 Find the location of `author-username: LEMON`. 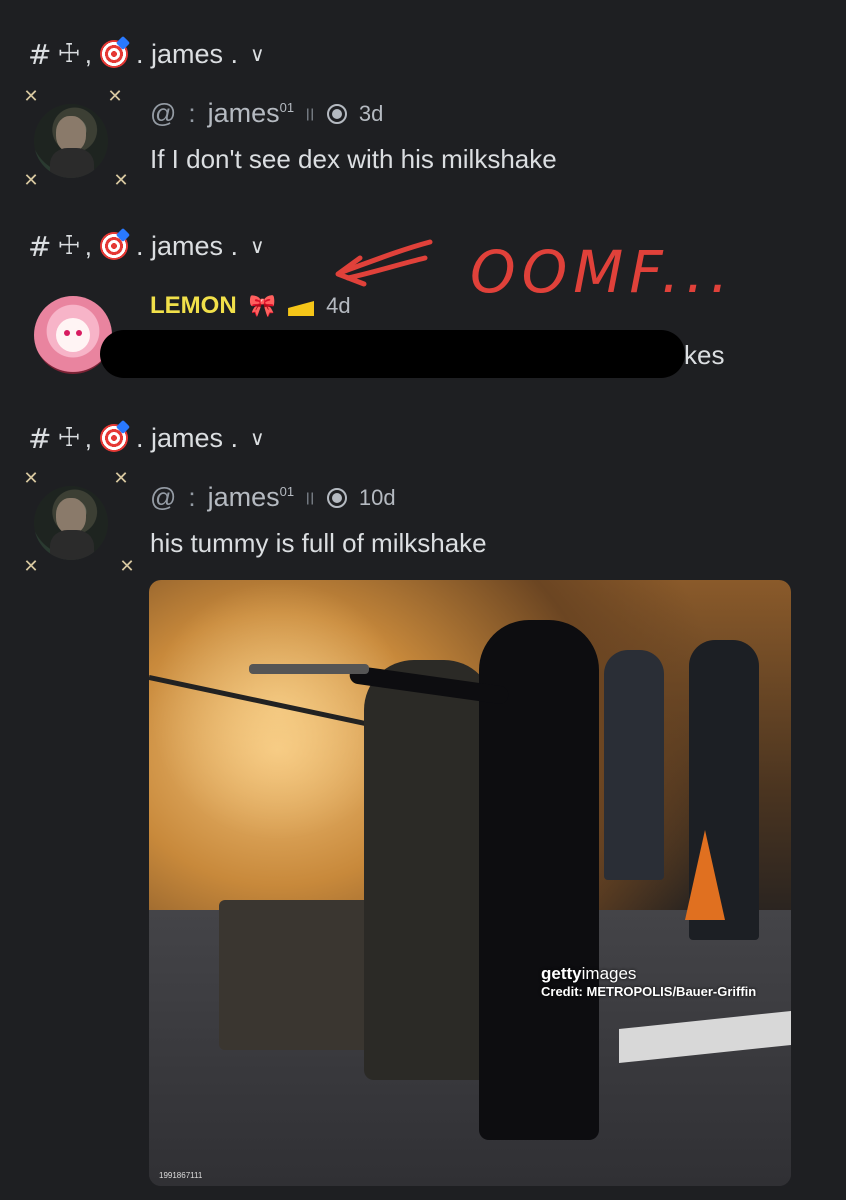

author-username: LEMON is located at coordinates (193, 306).